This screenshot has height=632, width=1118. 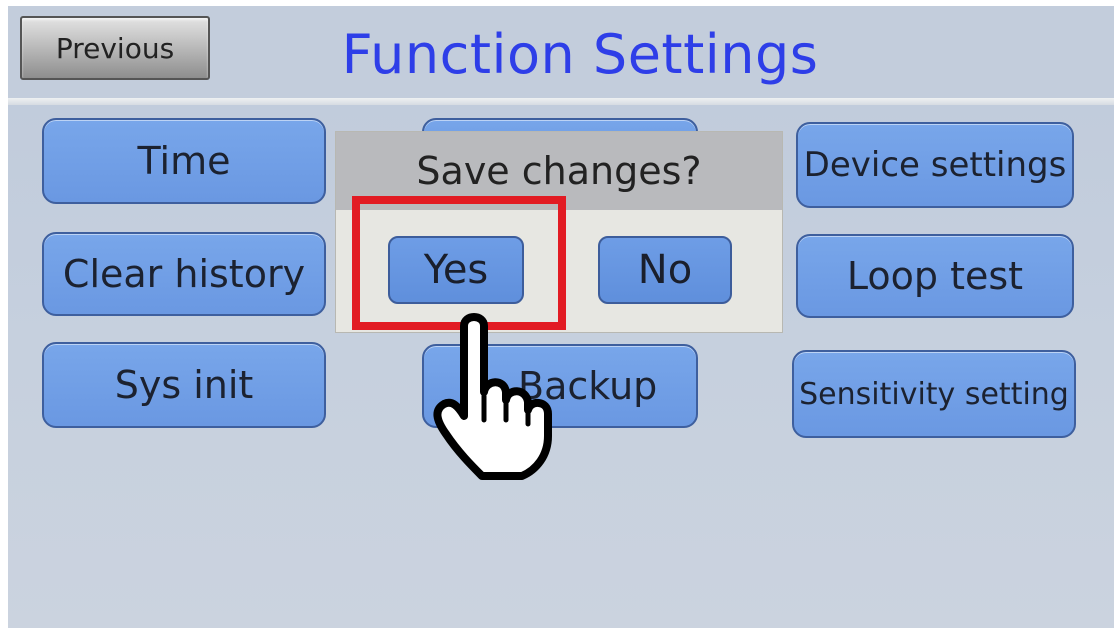 I want to click on page-title: Function Settings, so click(x=580, y=54).